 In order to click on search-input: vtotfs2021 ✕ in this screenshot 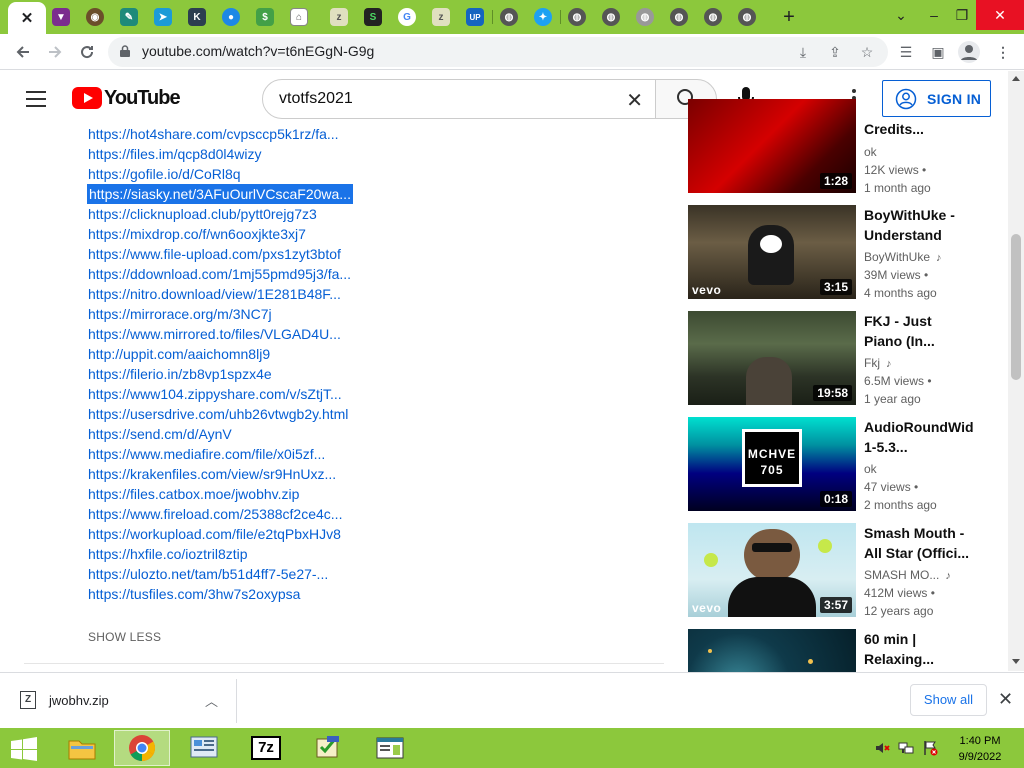, I will do `click(459, 99)`.